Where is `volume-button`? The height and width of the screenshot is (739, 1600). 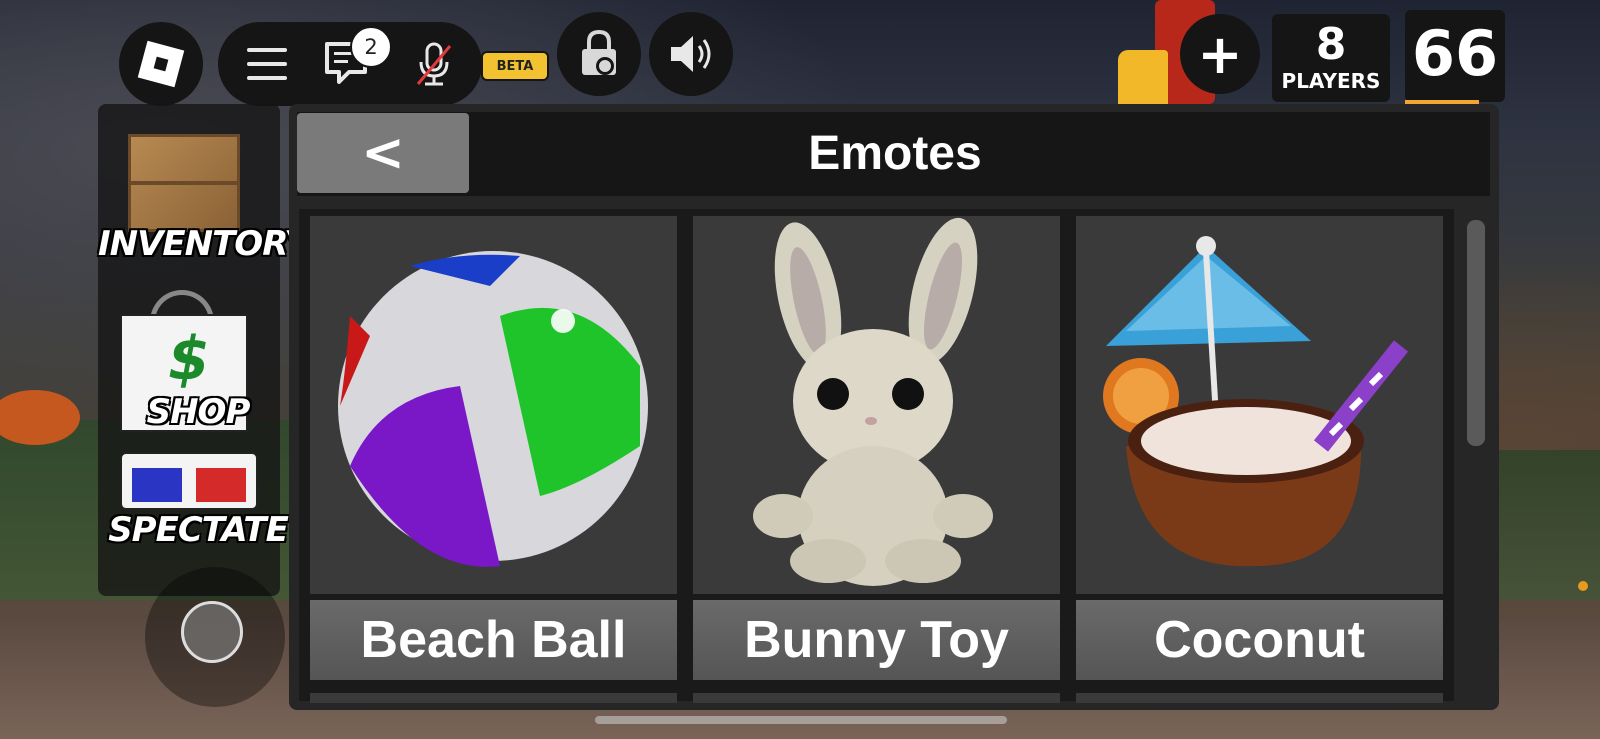
volume-button is located at coordinates (691, 54).